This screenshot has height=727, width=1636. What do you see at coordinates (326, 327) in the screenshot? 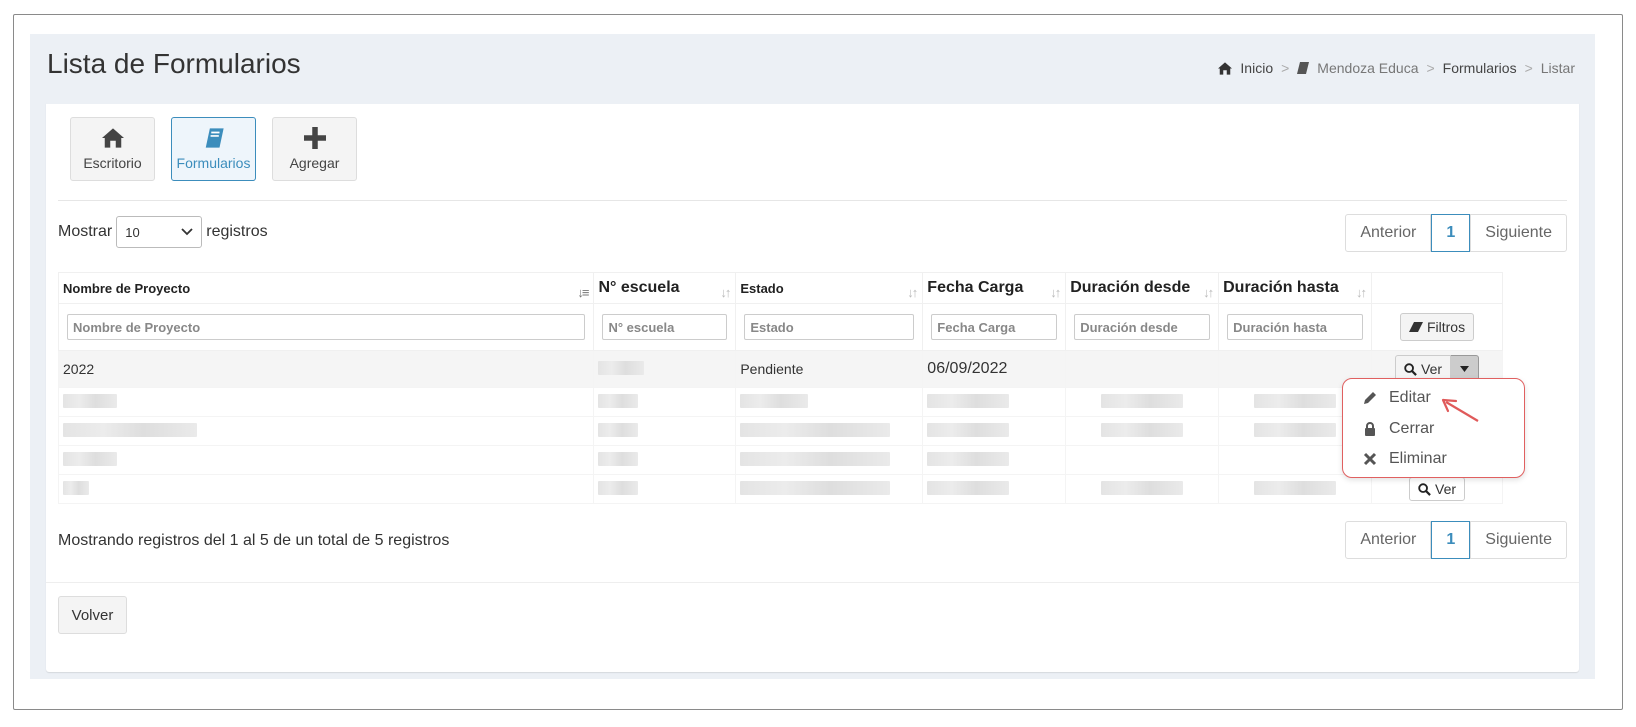
I see `filter-nombre-input: Nombre de Proyecto` at bounding box center [326, 327].